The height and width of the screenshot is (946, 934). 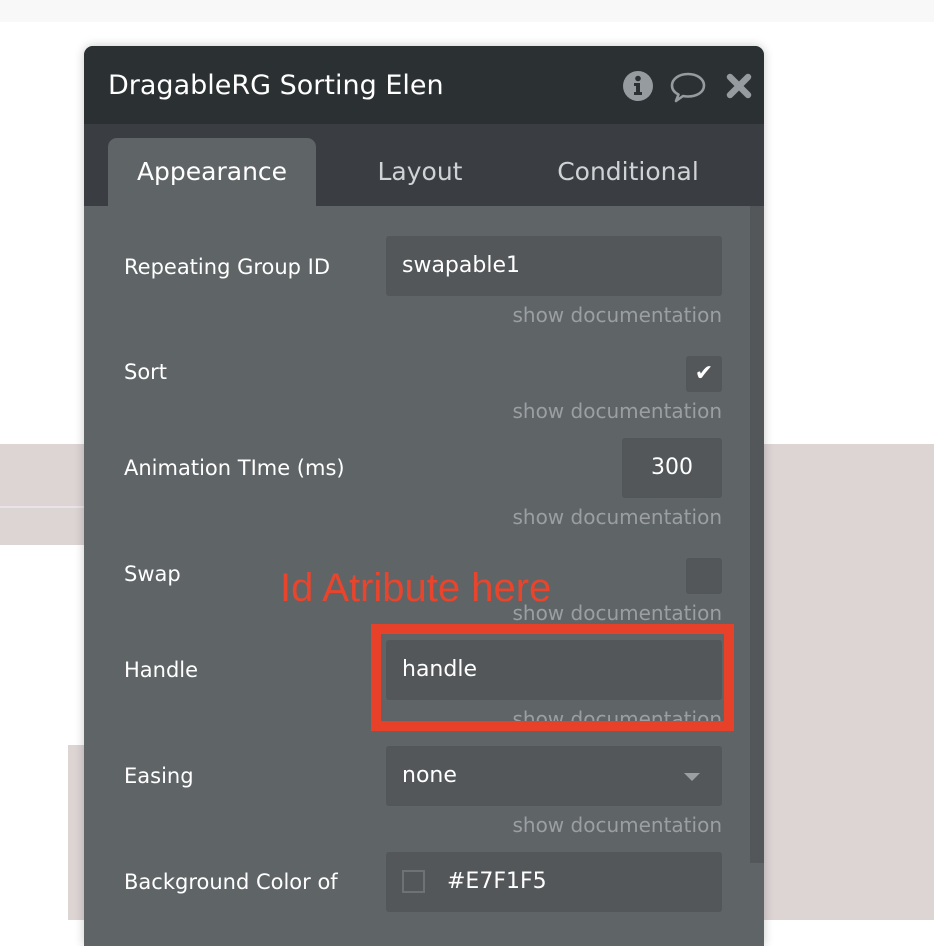 What do you see at coordinates (688, 87) in the screenshot?
I see `comment-icon` at bounding box center [688, 87].